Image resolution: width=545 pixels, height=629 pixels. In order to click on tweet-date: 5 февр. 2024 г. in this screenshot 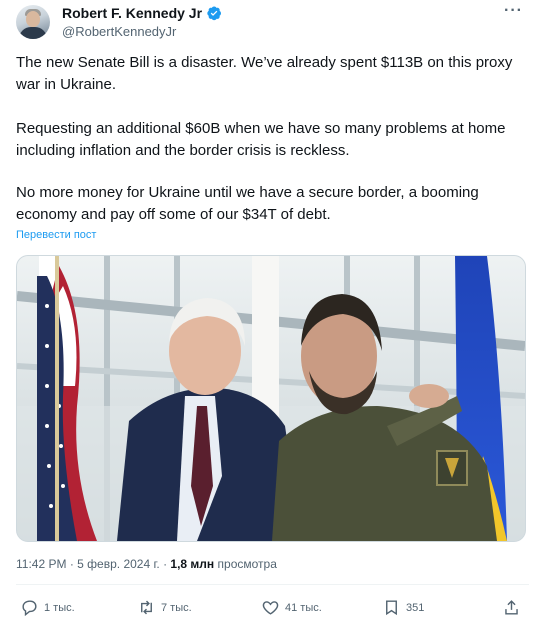, I will do `click(118, 564)`.